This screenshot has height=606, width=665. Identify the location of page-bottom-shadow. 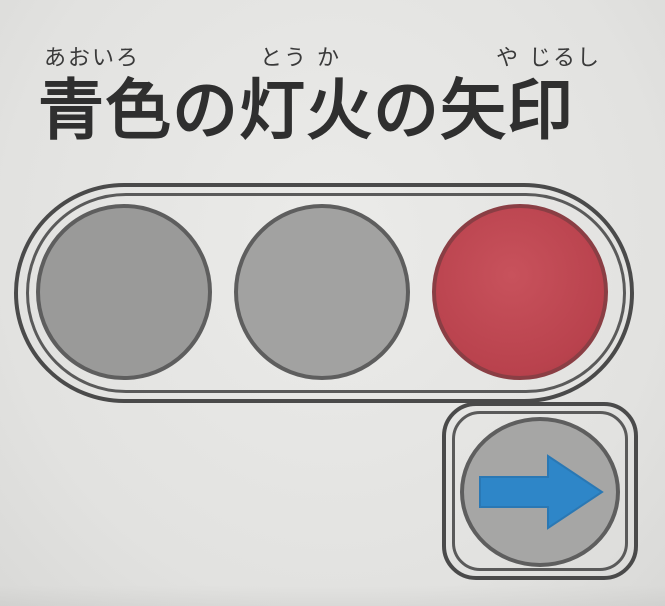
(332, 595).